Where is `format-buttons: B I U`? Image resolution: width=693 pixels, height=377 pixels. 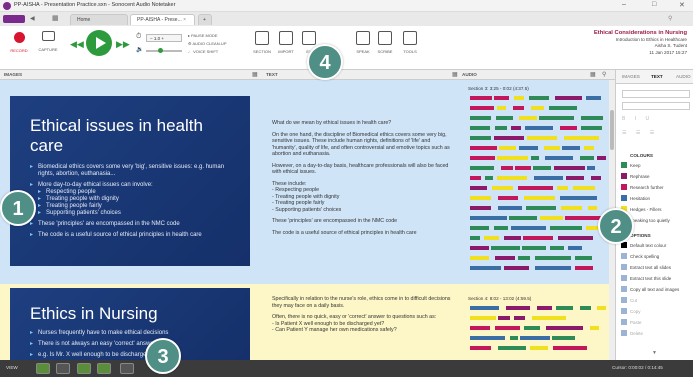 format-buttons: B I U is located at coordinates (637, 119).